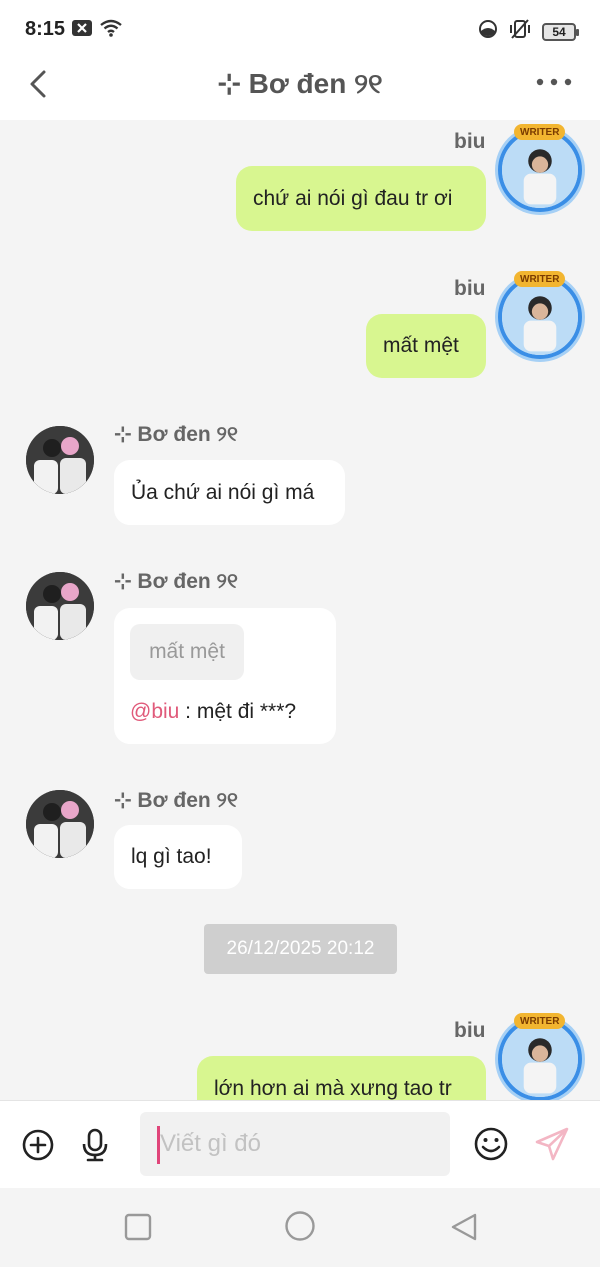 The height and width of the screenshot is (1267, 600). I want to click on more-dots-icon, so click(554, 82).